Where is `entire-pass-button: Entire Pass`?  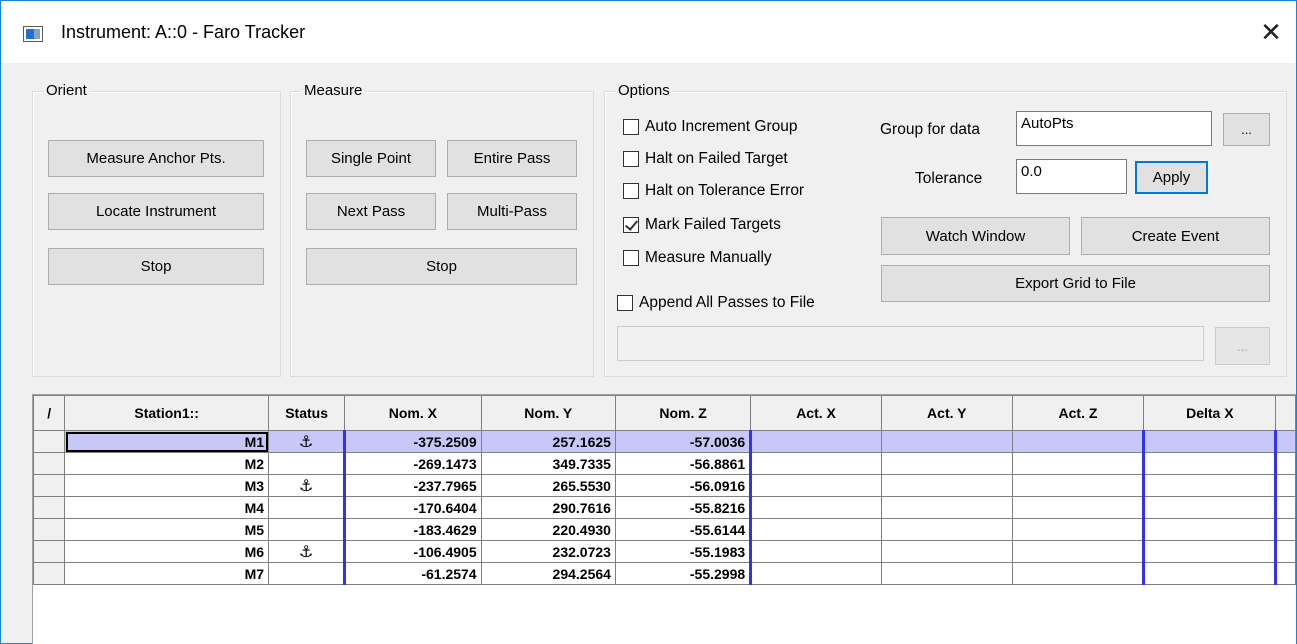
entire-pass-button: Entire Pass is located at coordinates (512, 158).